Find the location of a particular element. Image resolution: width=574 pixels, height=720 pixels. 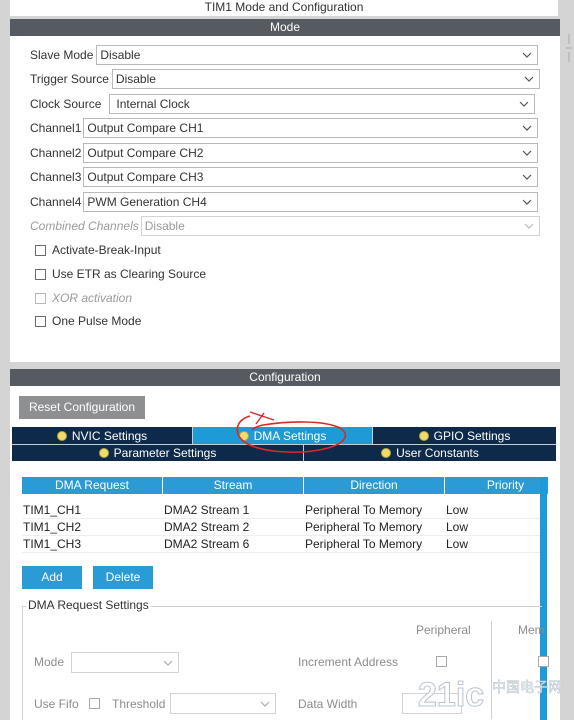

tab-dma-settings: DMA Settings is located at coordinates (283, 435).